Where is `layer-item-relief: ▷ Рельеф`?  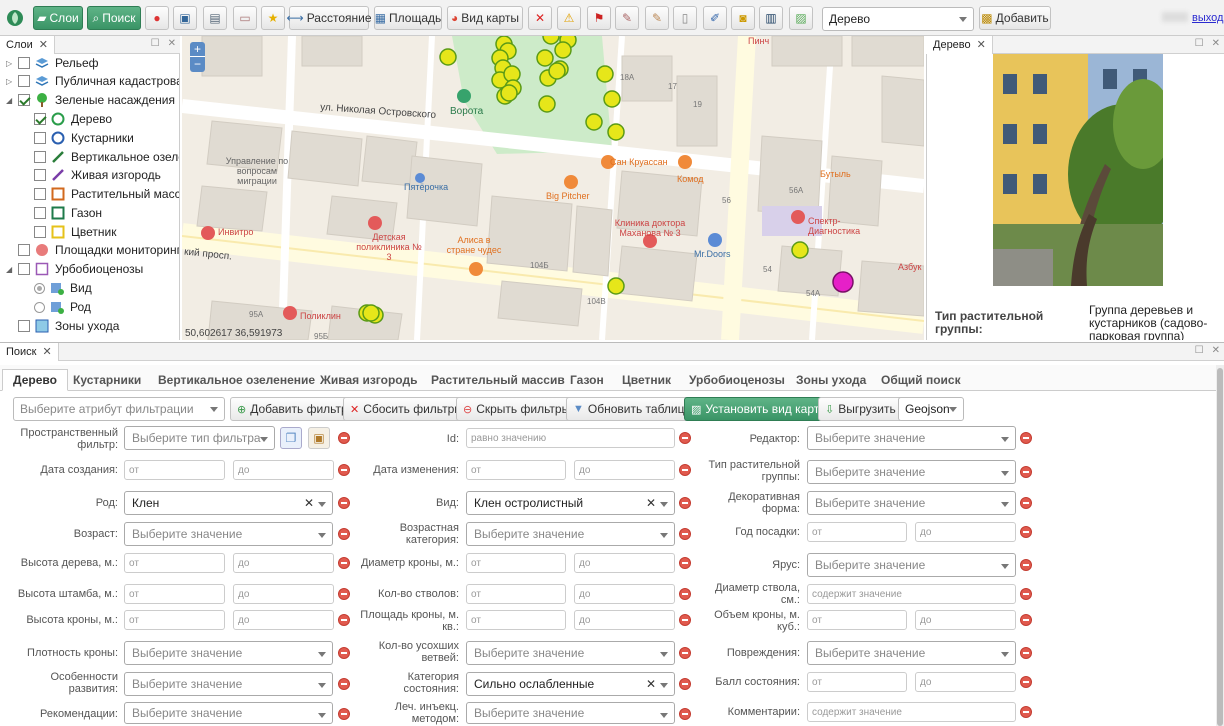
layer-item-relief: ▷ Рельеф is located at coordinates (52, 63).